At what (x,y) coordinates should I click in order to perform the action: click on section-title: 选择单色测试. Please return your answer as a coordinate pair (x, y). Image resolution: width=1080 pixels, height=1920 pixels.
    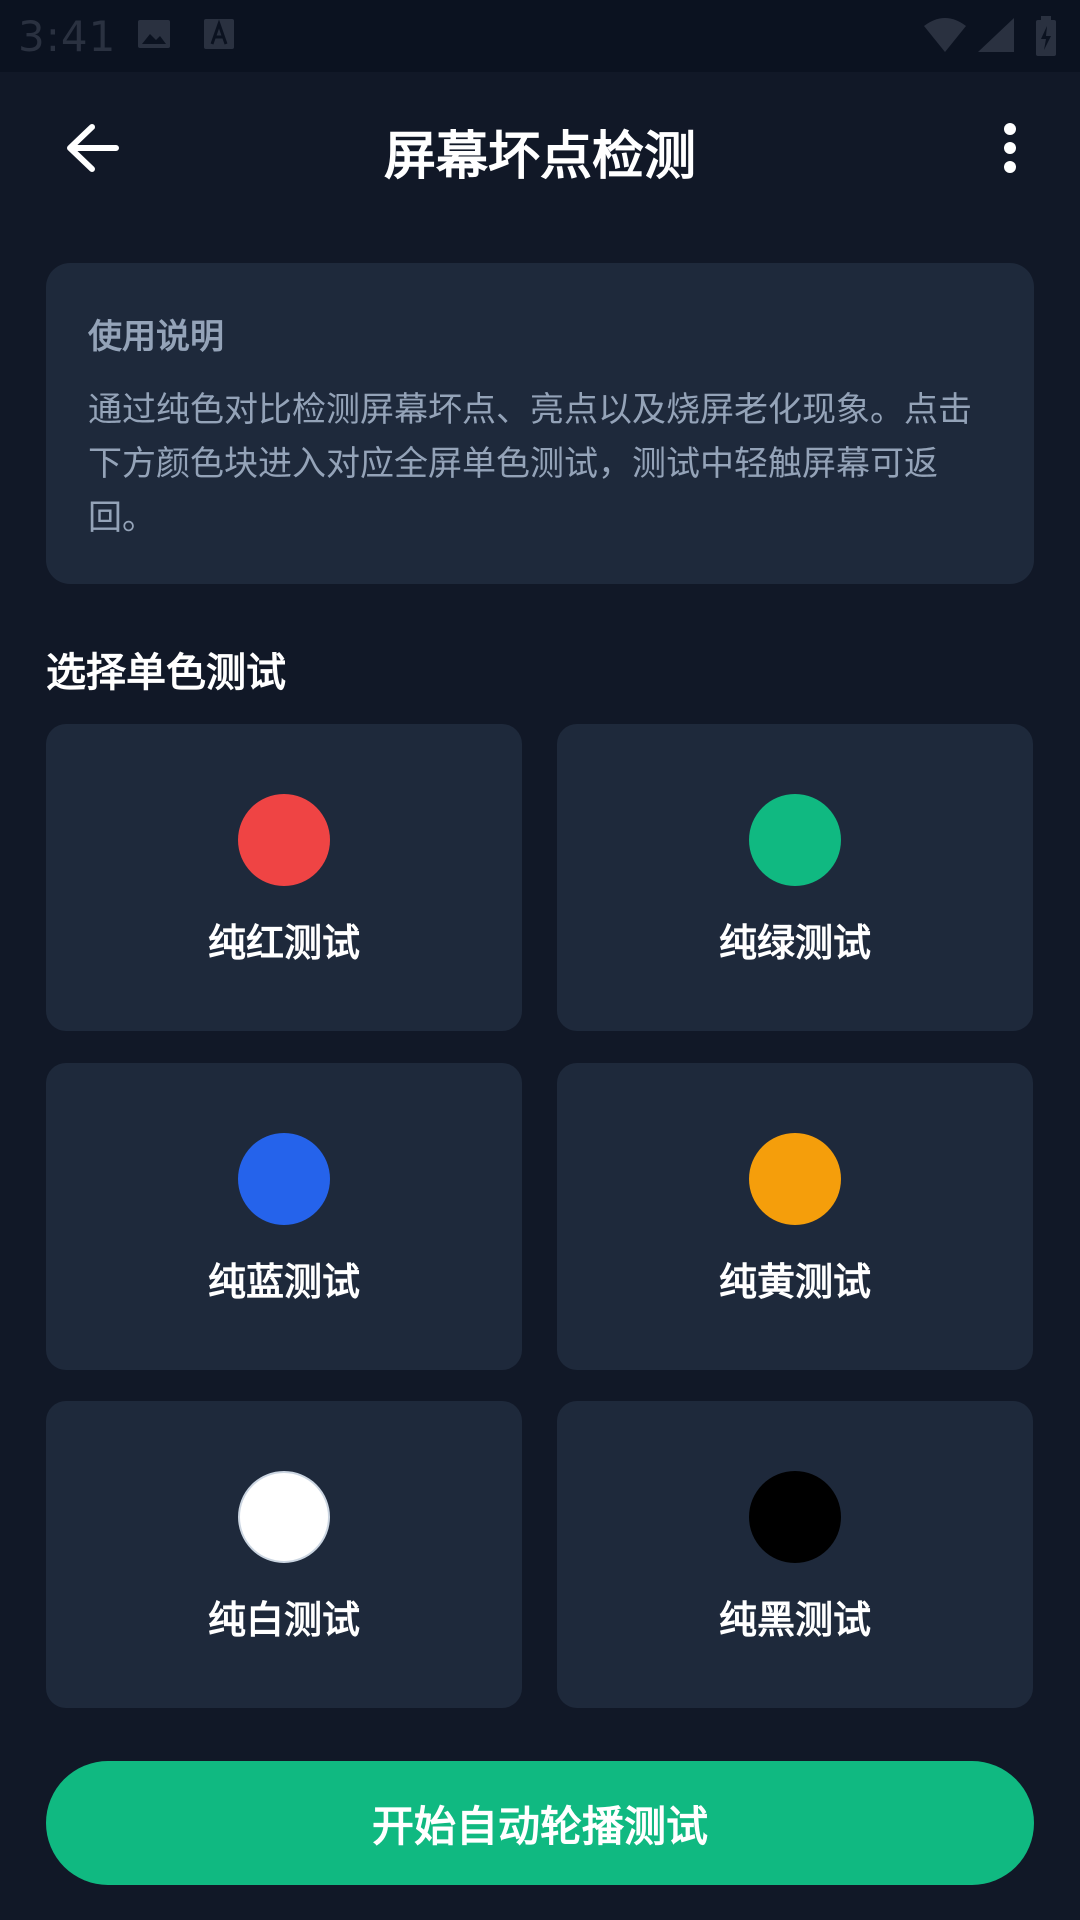
    Looking at the image, I should click on (166, 673).